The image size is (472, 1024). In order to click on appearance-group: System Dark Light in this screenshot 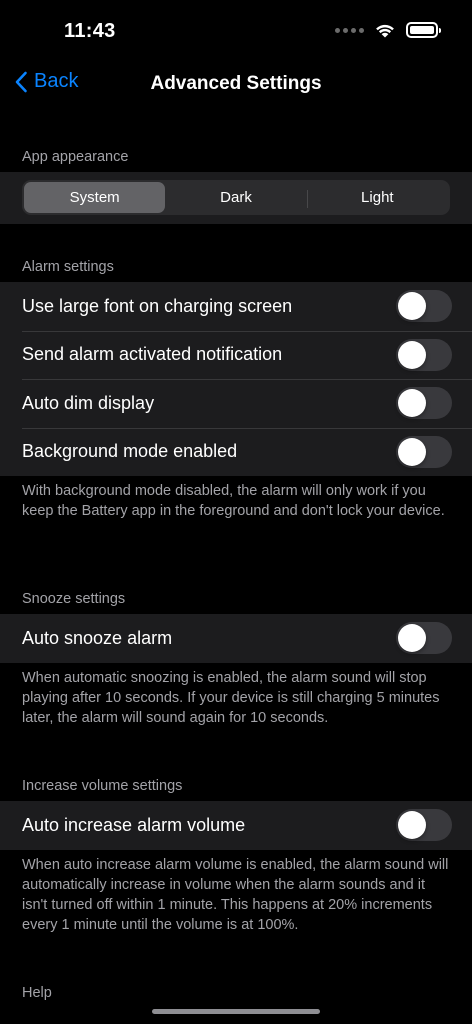, I will do `click(236, 198)`.